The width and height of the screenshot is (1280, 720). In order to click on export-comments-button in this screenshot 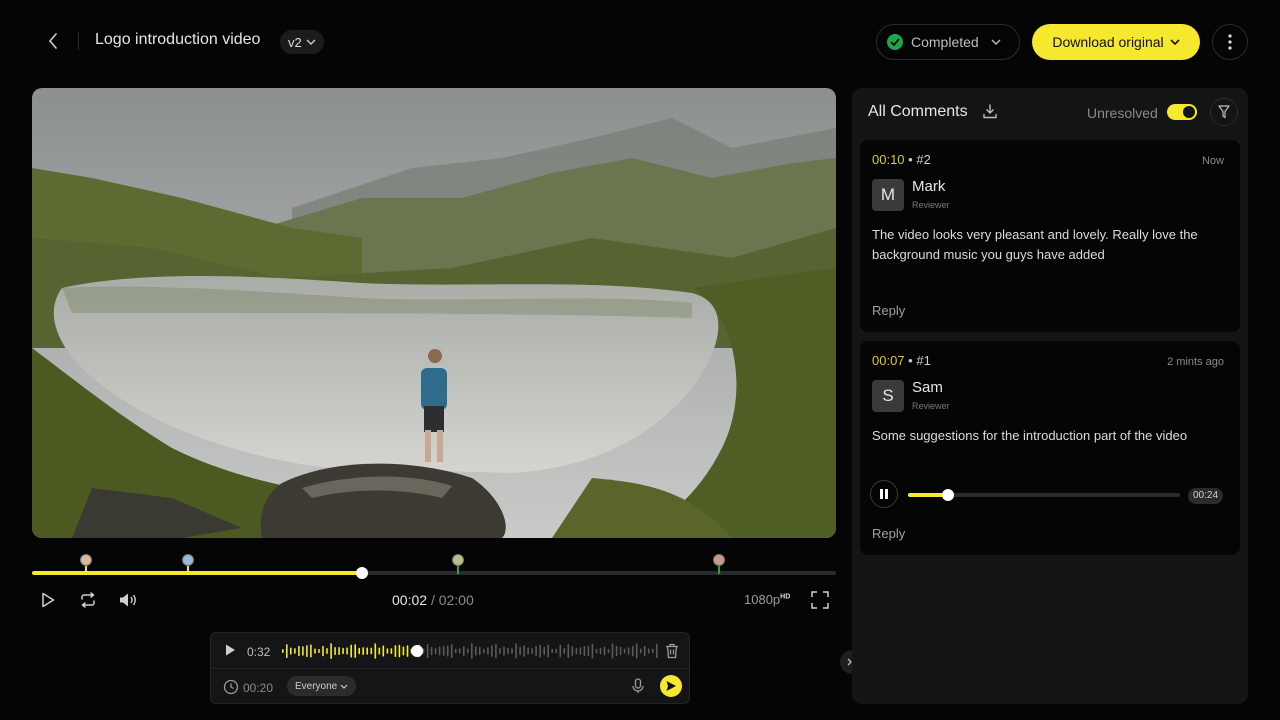, I will do `click(990, 111)`.